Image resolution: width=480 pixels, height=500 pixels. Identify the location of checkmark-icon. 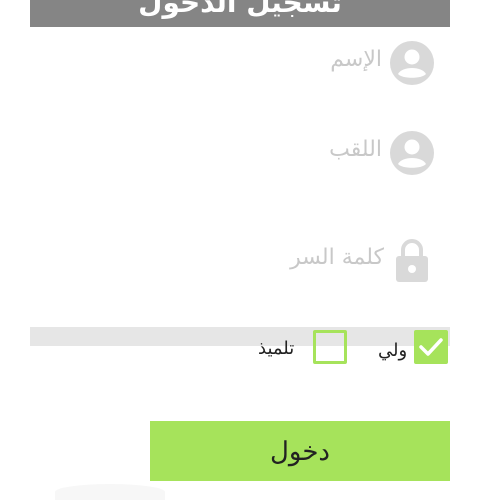
(431, 347).